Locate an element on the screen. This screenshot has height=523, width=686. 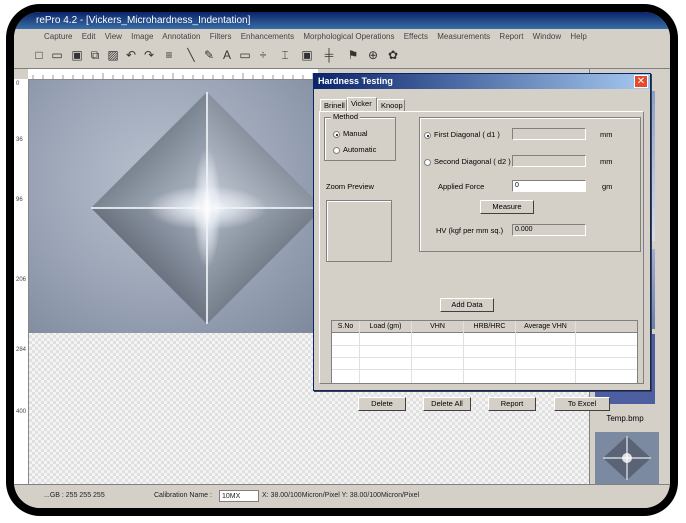
menu-view: View is located at coordinates (113, 36).